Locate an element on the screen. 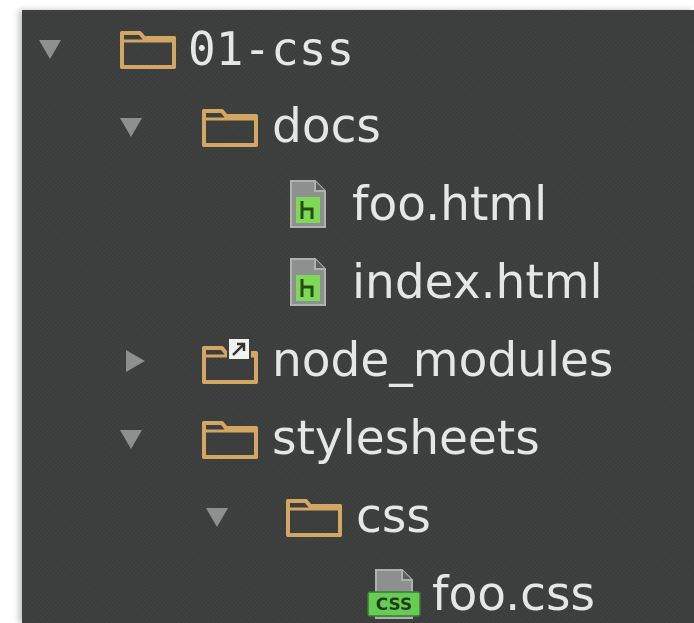 This screenshot has height=623, width=694. css-file-icon: CSS is located at coordinates (394, 594).